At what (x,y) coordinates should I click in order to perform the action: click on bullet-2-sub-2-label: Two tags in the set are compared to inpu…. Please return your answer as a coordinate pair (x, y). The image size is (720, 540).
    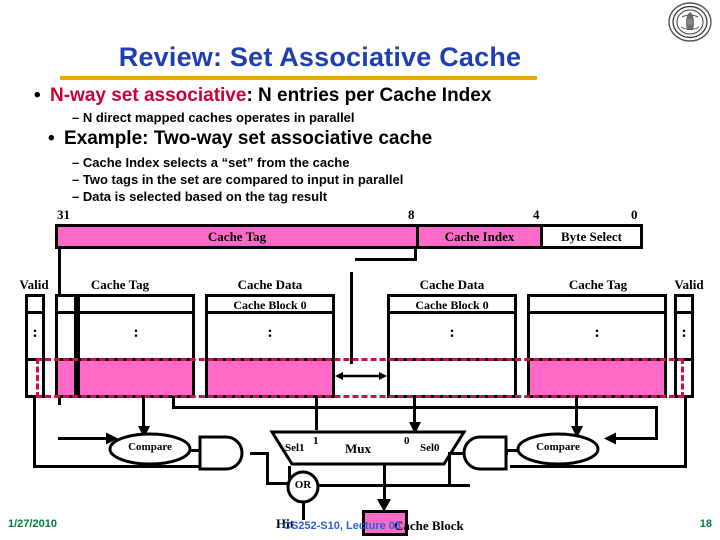
    Looking at the image, I should click on (243, 179).